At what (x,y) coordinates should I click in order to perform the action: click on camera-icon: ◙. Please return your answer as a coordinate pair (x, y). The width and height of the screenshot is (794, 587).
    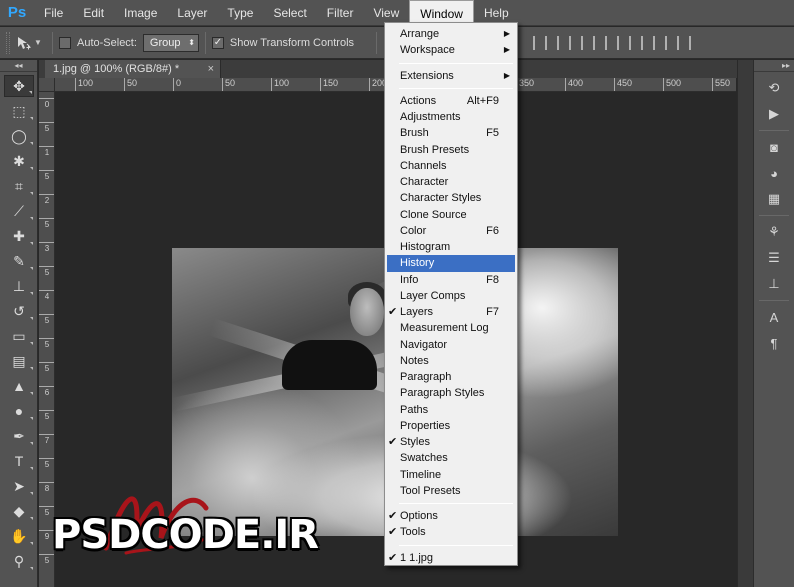
    Looking at the image, I should click on (774, 147).